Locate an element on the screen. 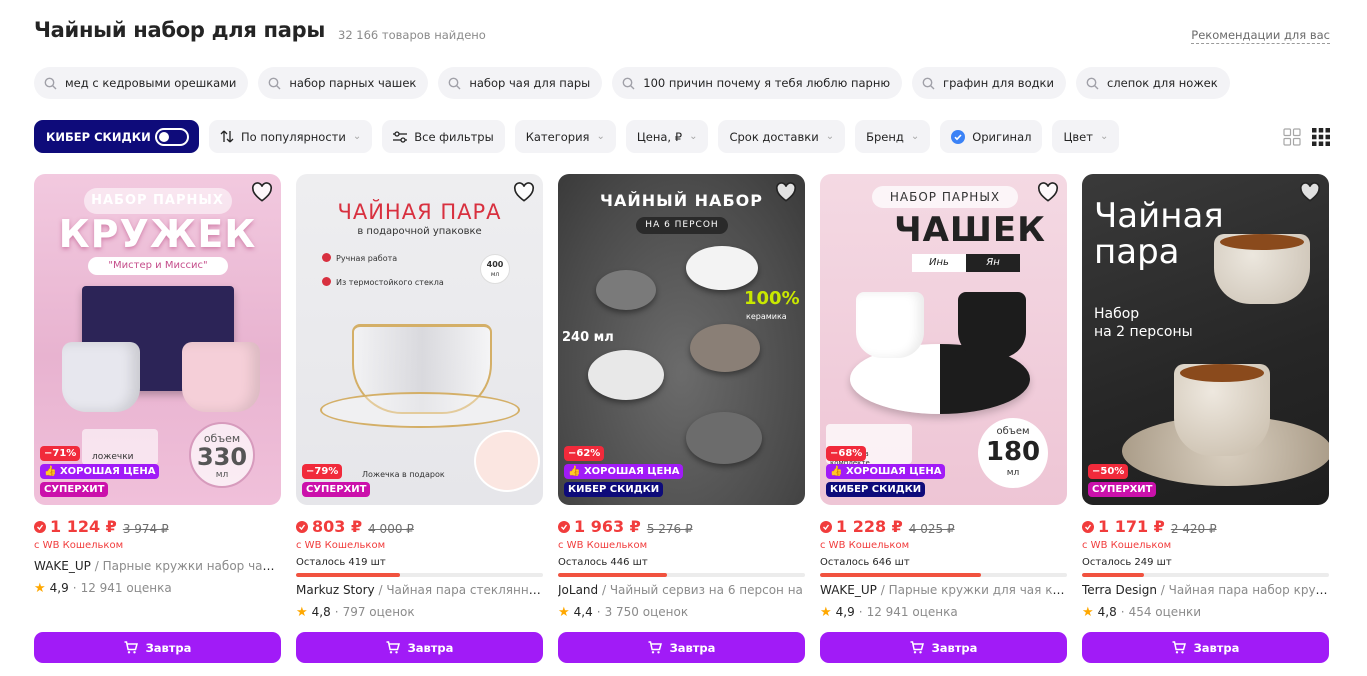 The image size is (1367, 676). color-filter: Цвет ⌄ is located at coordinates (1086, 136).